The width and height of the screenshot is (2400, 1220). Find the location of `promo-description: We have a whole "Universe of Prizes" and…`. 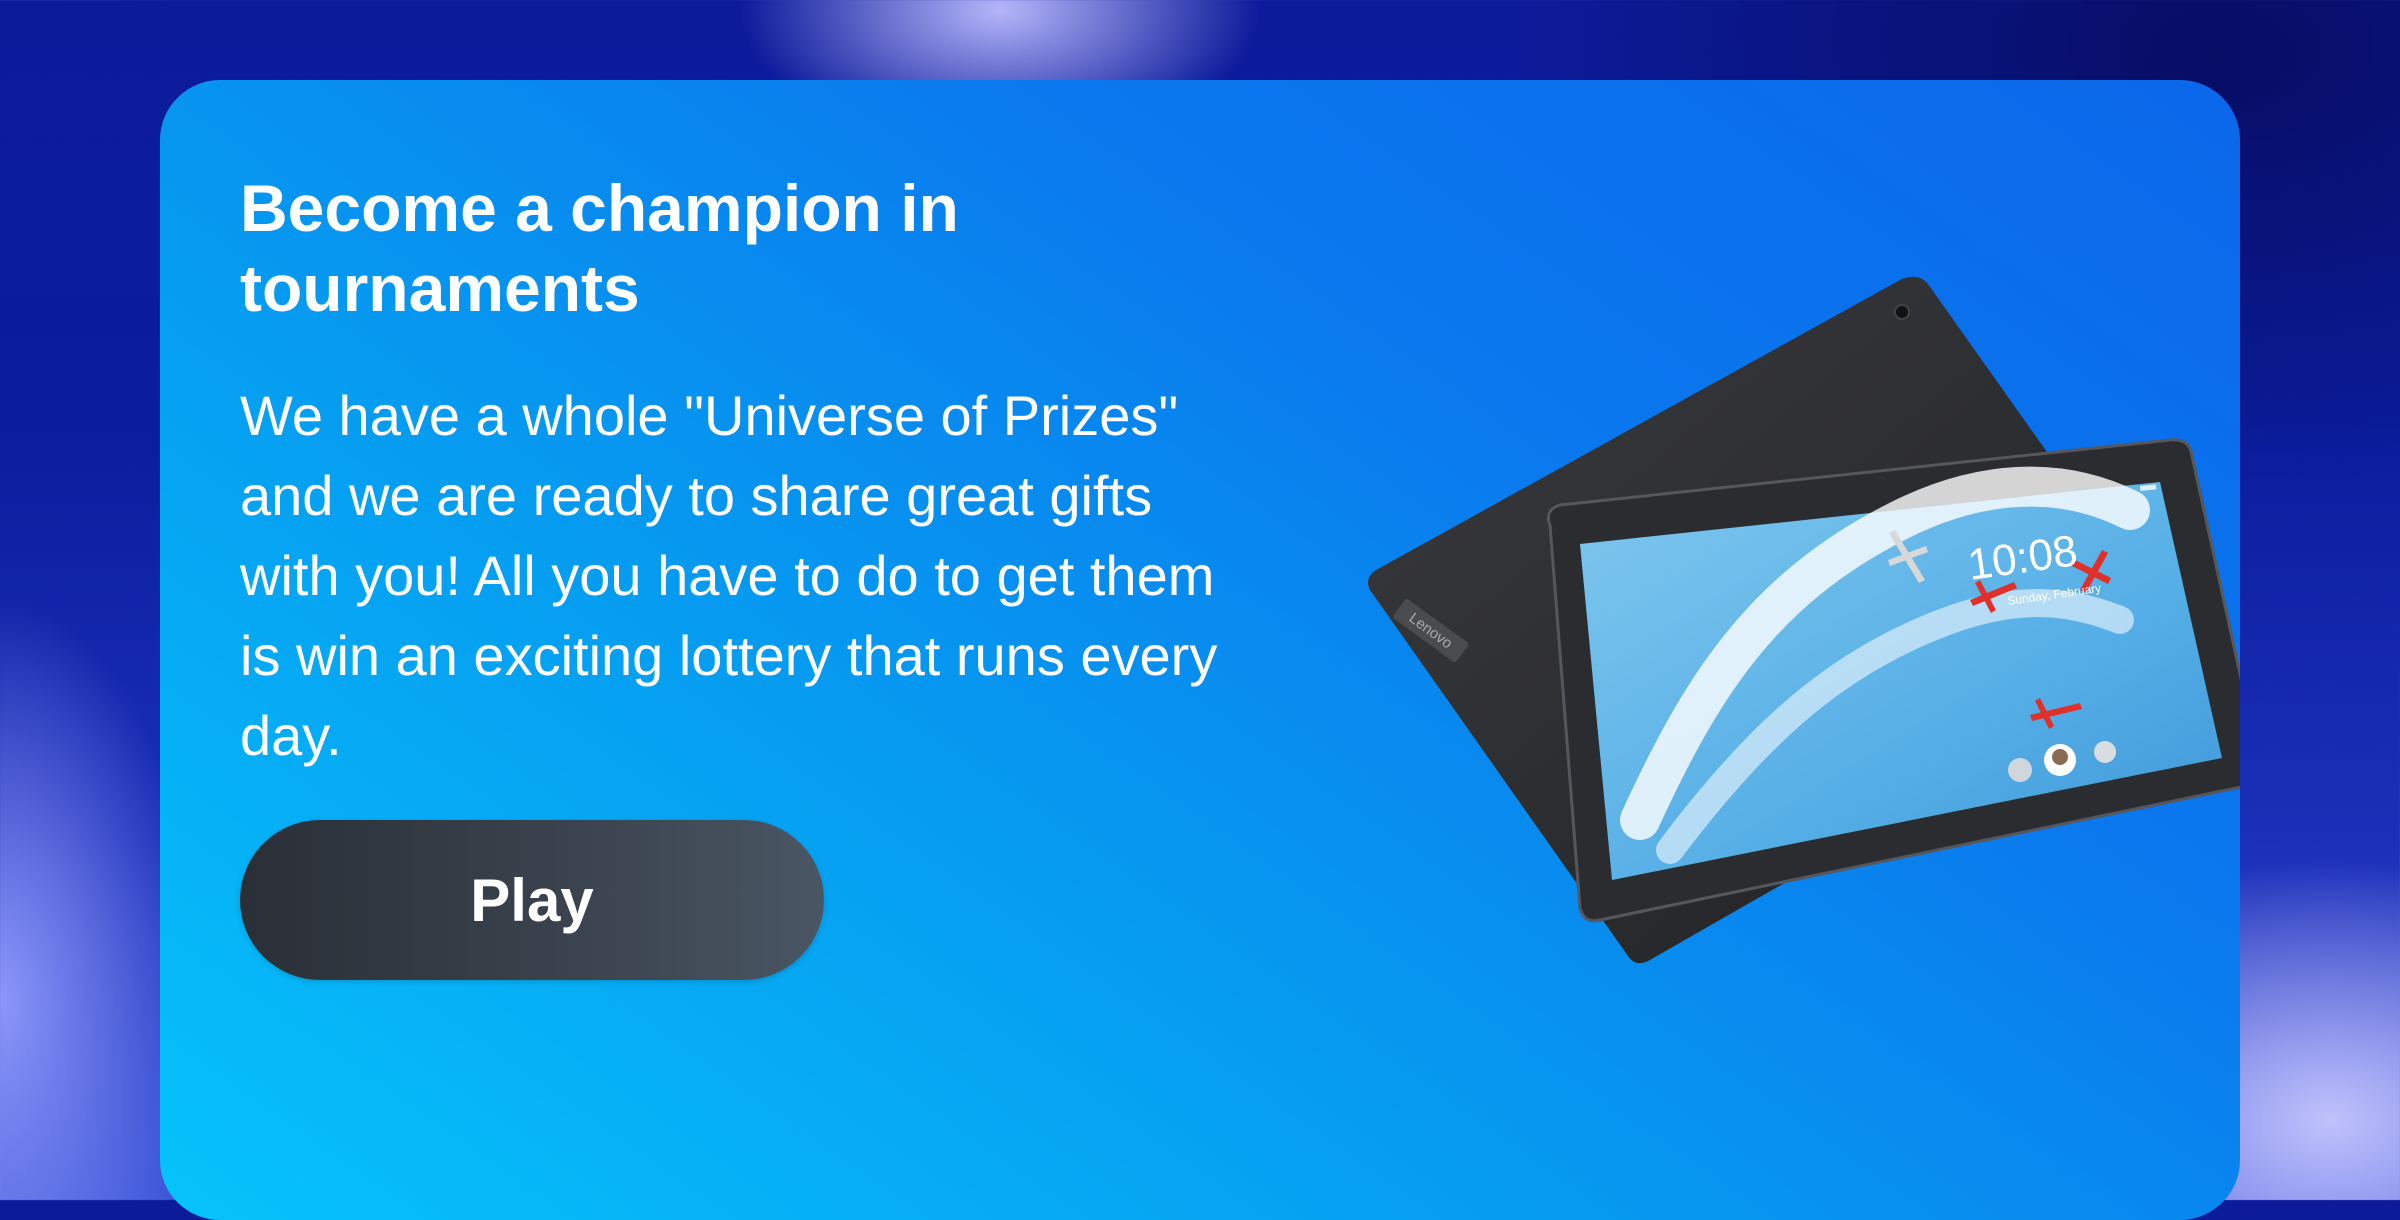

promo-description: We have a whole "Universe of Prizes" and… is located at coordinates (729, 575).